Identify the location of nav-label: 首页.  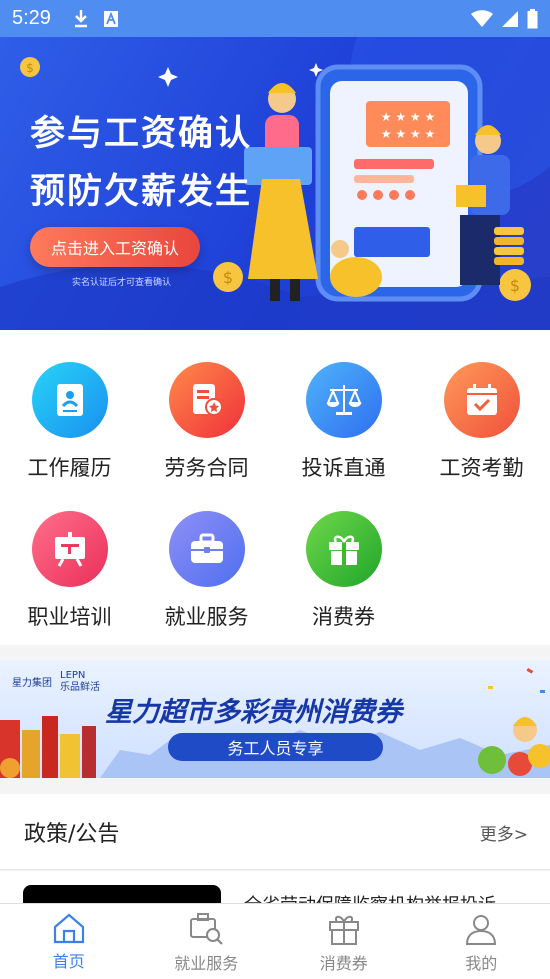
(68, 961).